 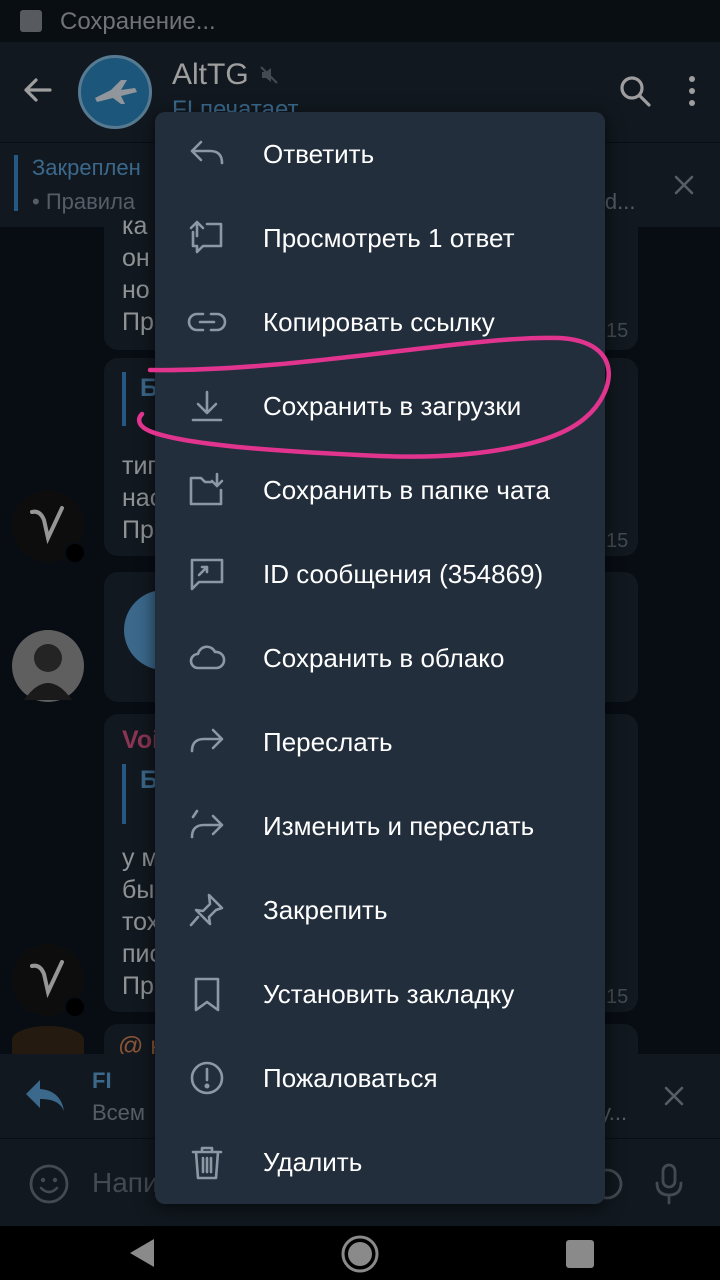 What do you see at coordinates (373, 397) in the screenshot?
I see `highlight-circle-annotation` at bounding box center [373, 397].